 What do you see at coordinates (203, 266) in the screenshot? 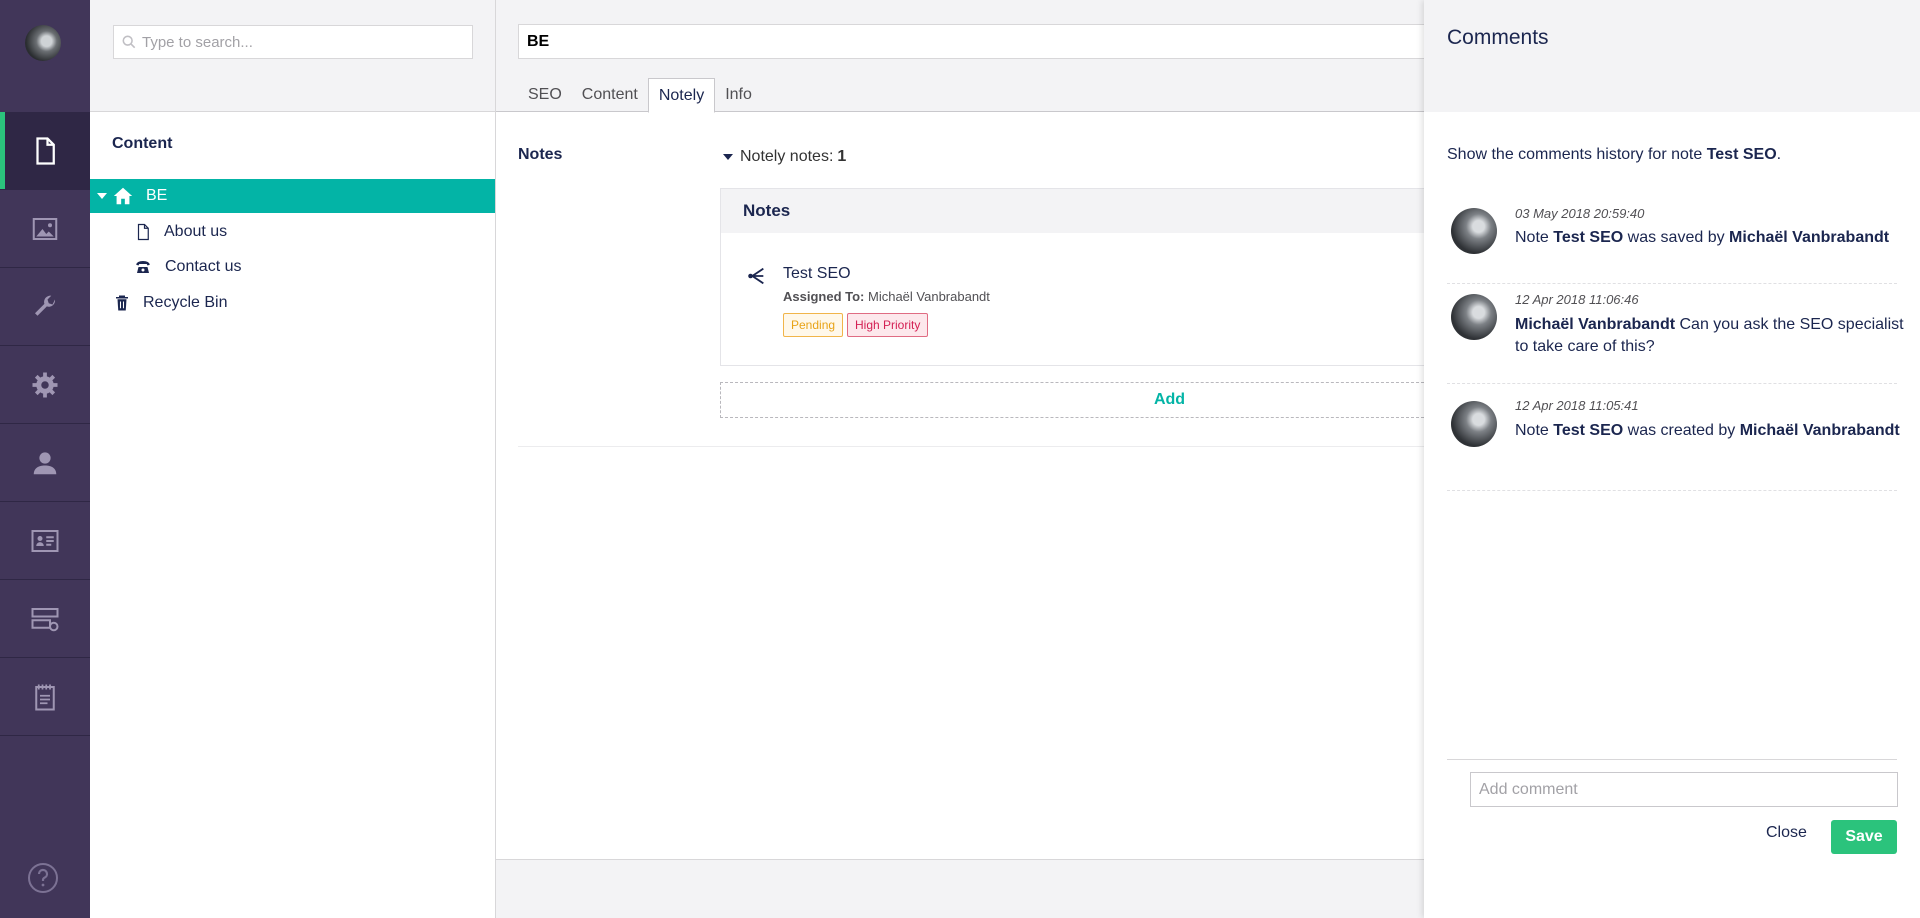
I see `tree-node-label: Contact us` at bounding box center [203, 266].